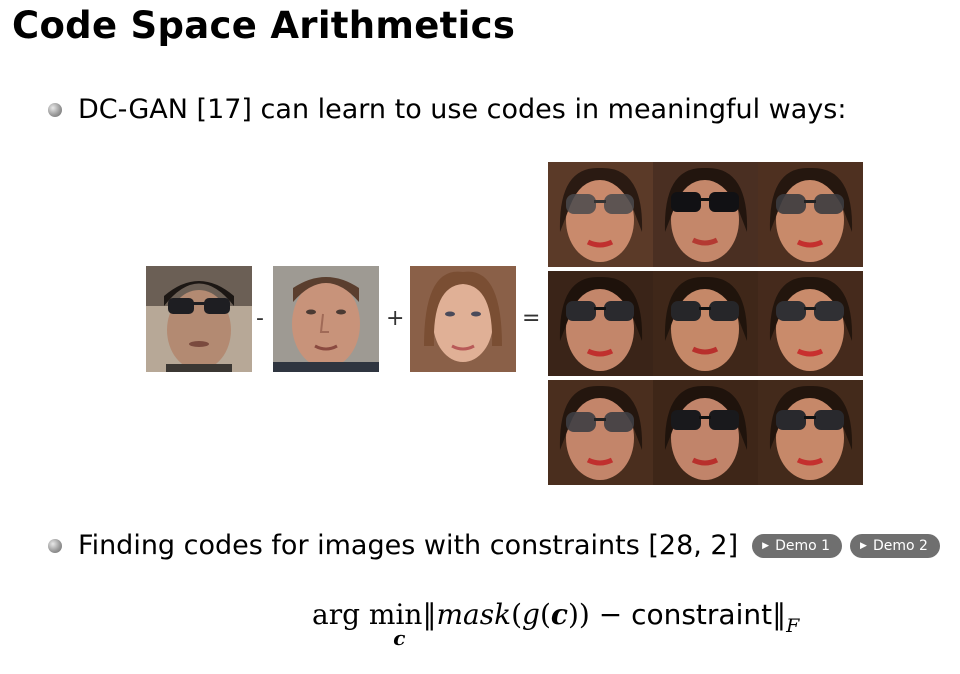 The width and height of the screenshot is (960, 674). I want to click on demo-2-button: ▶ Demo 2, so click(895, 545).